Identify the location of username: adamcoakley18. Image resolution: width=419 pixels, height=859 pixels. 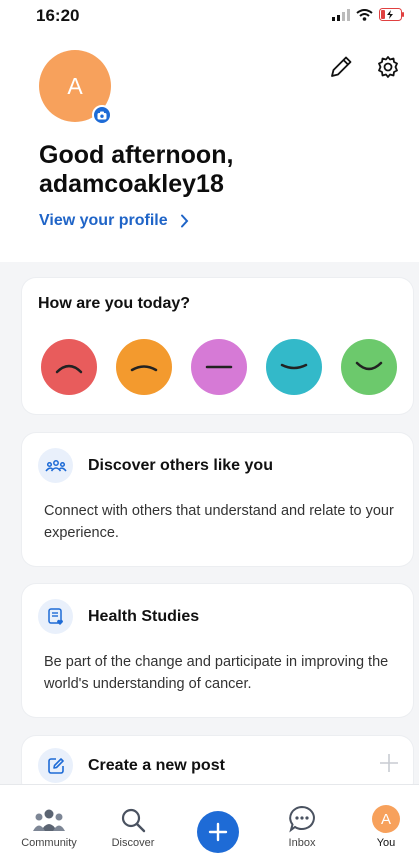
(131, 184).